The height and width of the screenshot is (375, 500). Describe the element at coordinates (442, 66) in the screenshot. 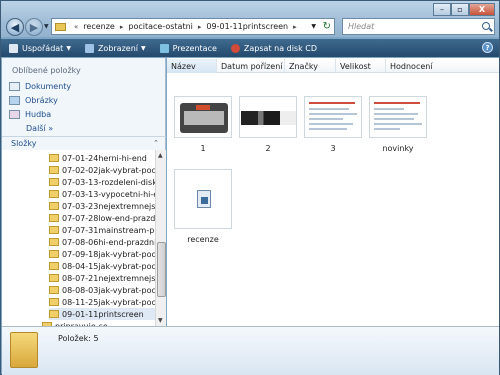

I see `column-header-rating: Hodnocení` at that location.